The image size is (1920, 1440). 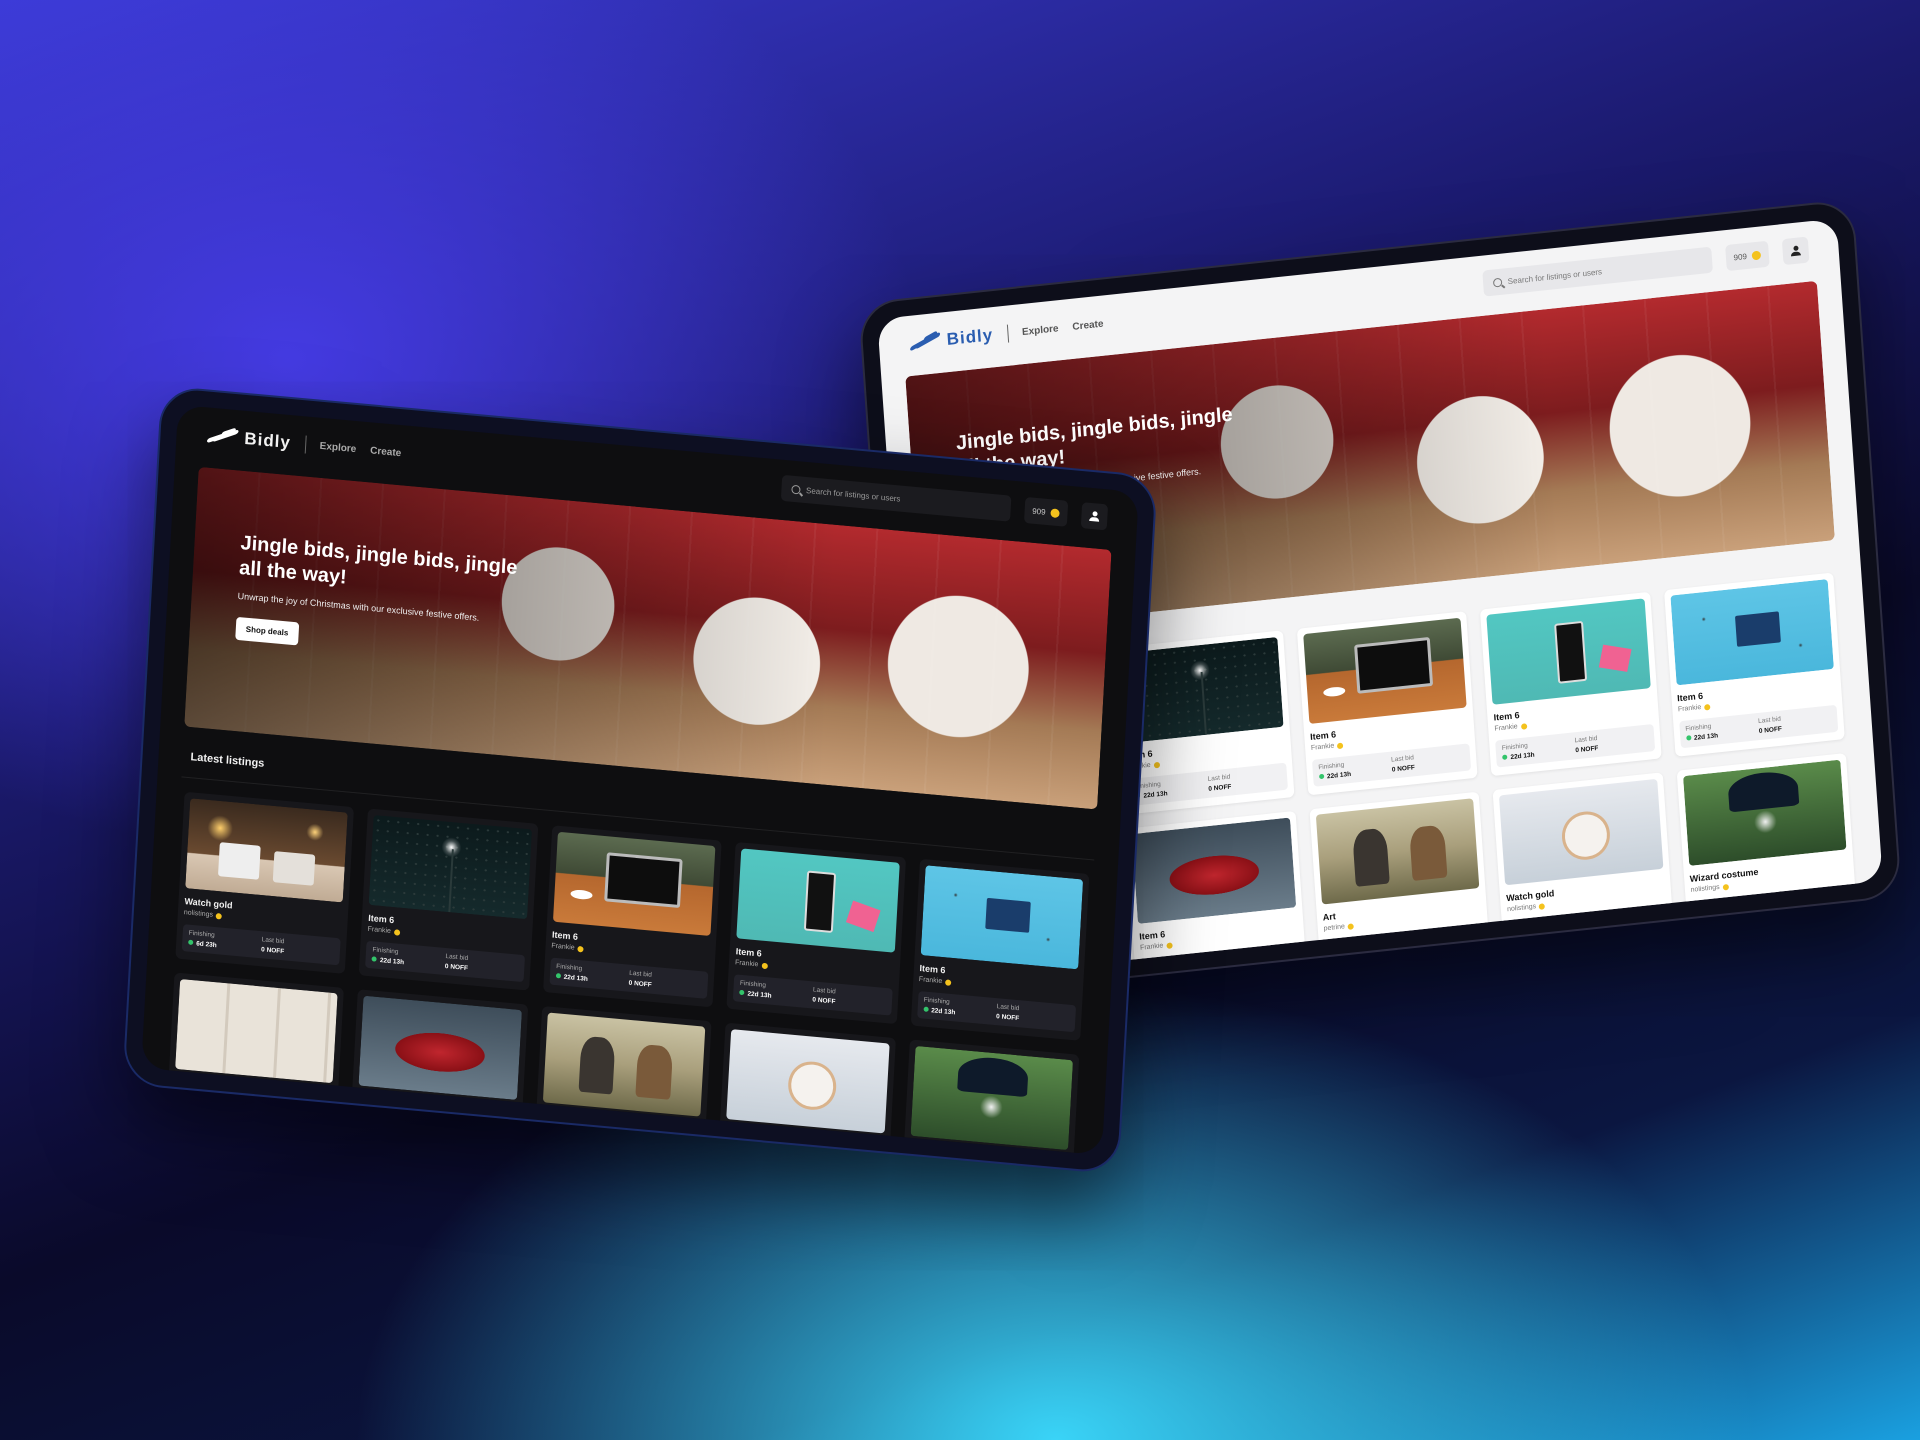 I want to click on nav-divider, so click(x=1007, y=333).